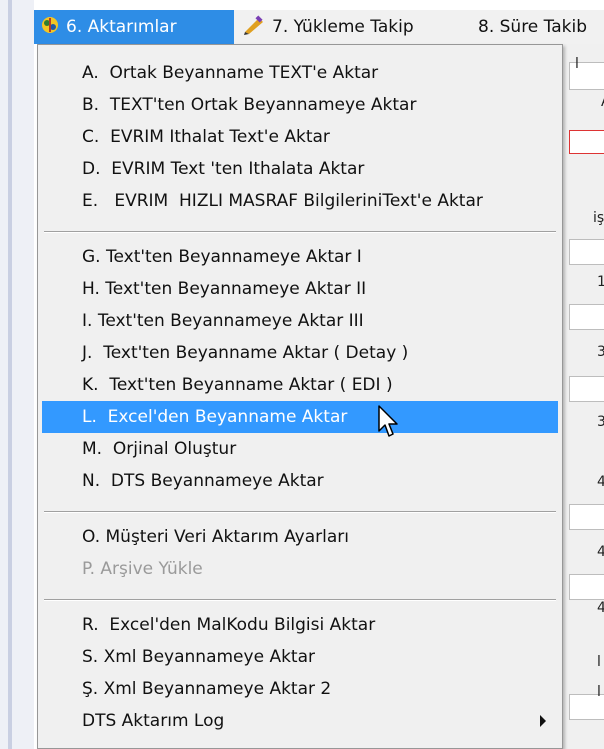 Image resolution: width=604 pixels, height=749 pixels. What do you see at coordinates (10, 374) in the screenshot?
I see `left-frame-border` at bounding box center [10, 374].